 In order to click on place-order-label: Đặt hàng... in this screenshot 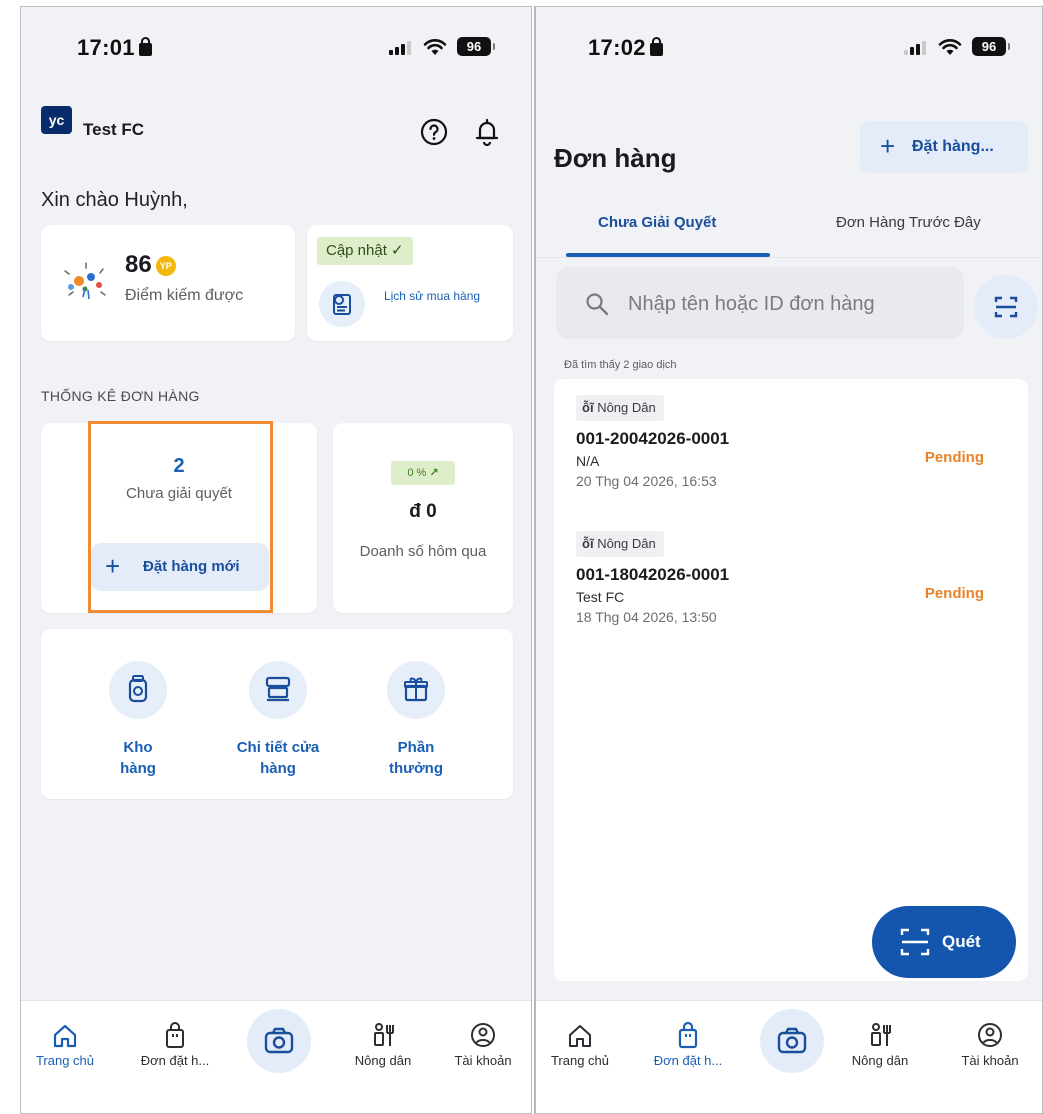, I will do `click(953, 146)`.